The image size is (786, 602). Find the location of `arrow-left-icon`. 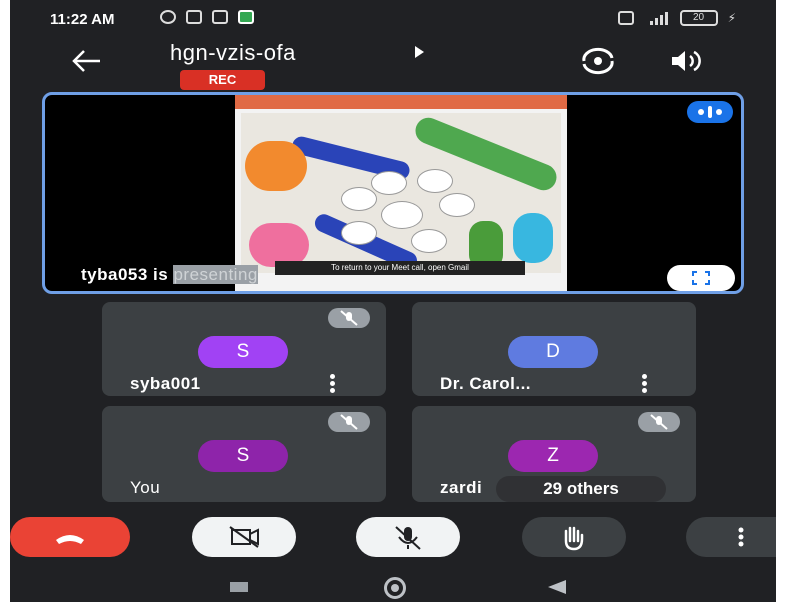

arrow-left-icon is located at coordinates (86, 61).